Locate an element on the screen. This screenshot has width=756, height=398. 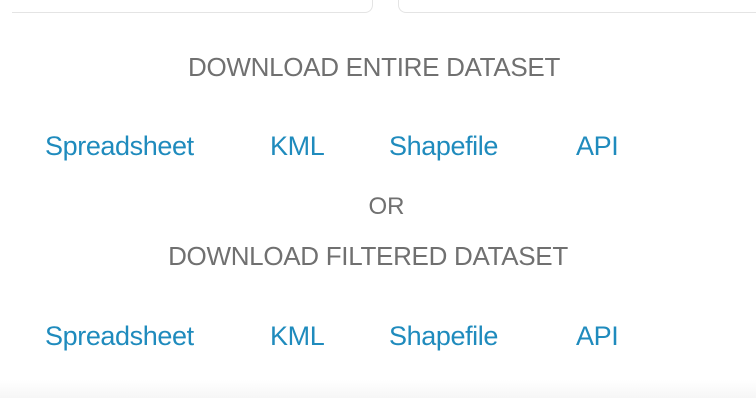
entire-api-link: API is located at coordinates (597, 146).